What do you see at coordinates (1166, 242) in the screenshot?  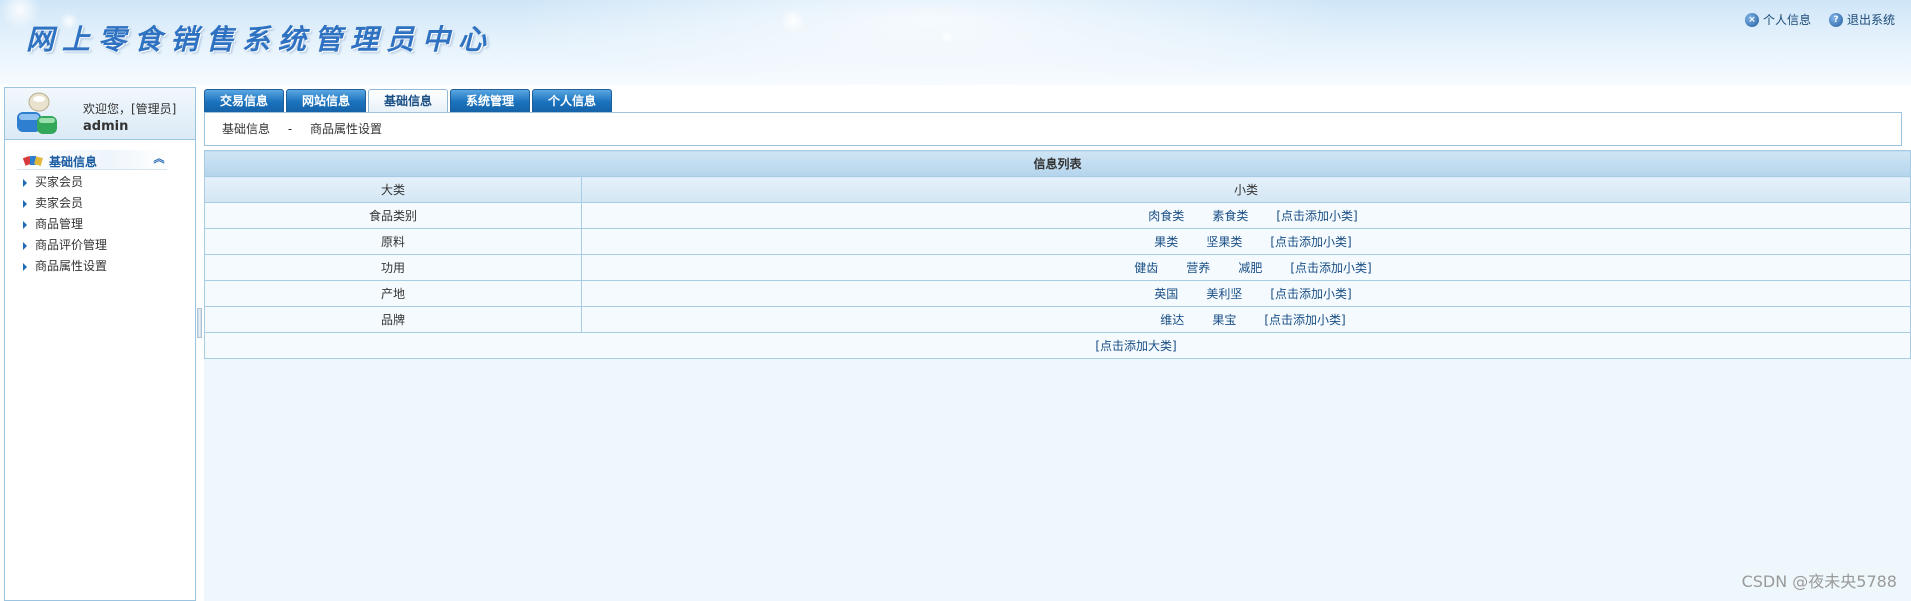 I see `subcategory-link: 果类` at bounding box center [1166, 242].